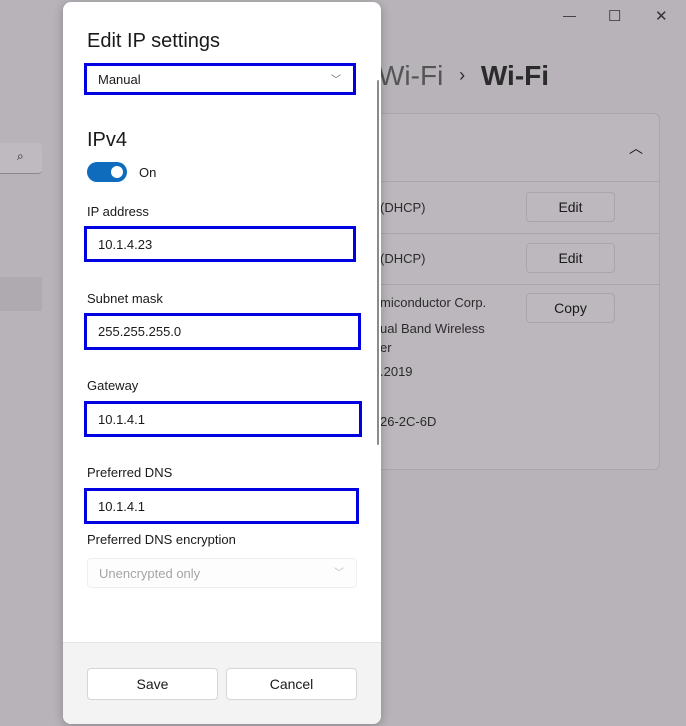  I want to click on scrollbar, so click(378, 262).